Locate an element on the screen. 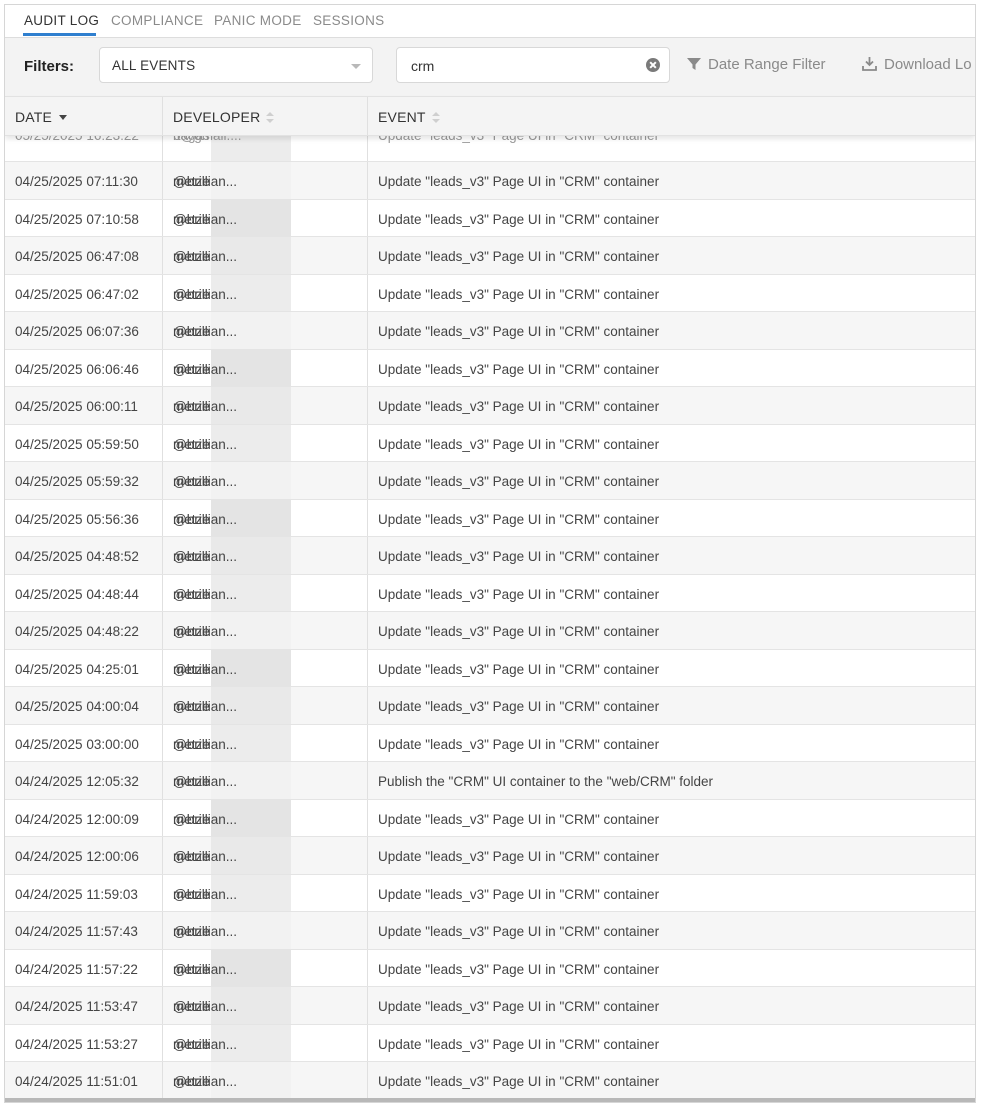 This screenshot has height=1107, width=981. date-text: 04/25/2025 05:59:32 is located at coordinates (77, 481).